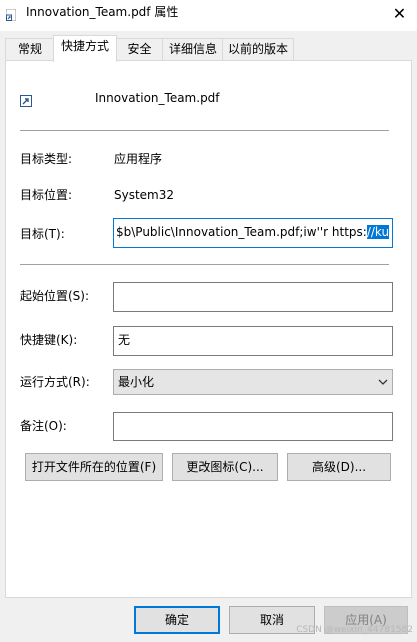 The image size is (417, 642). I want to click on watermark: CSDN @weixin_44781582, so click(354, 630).